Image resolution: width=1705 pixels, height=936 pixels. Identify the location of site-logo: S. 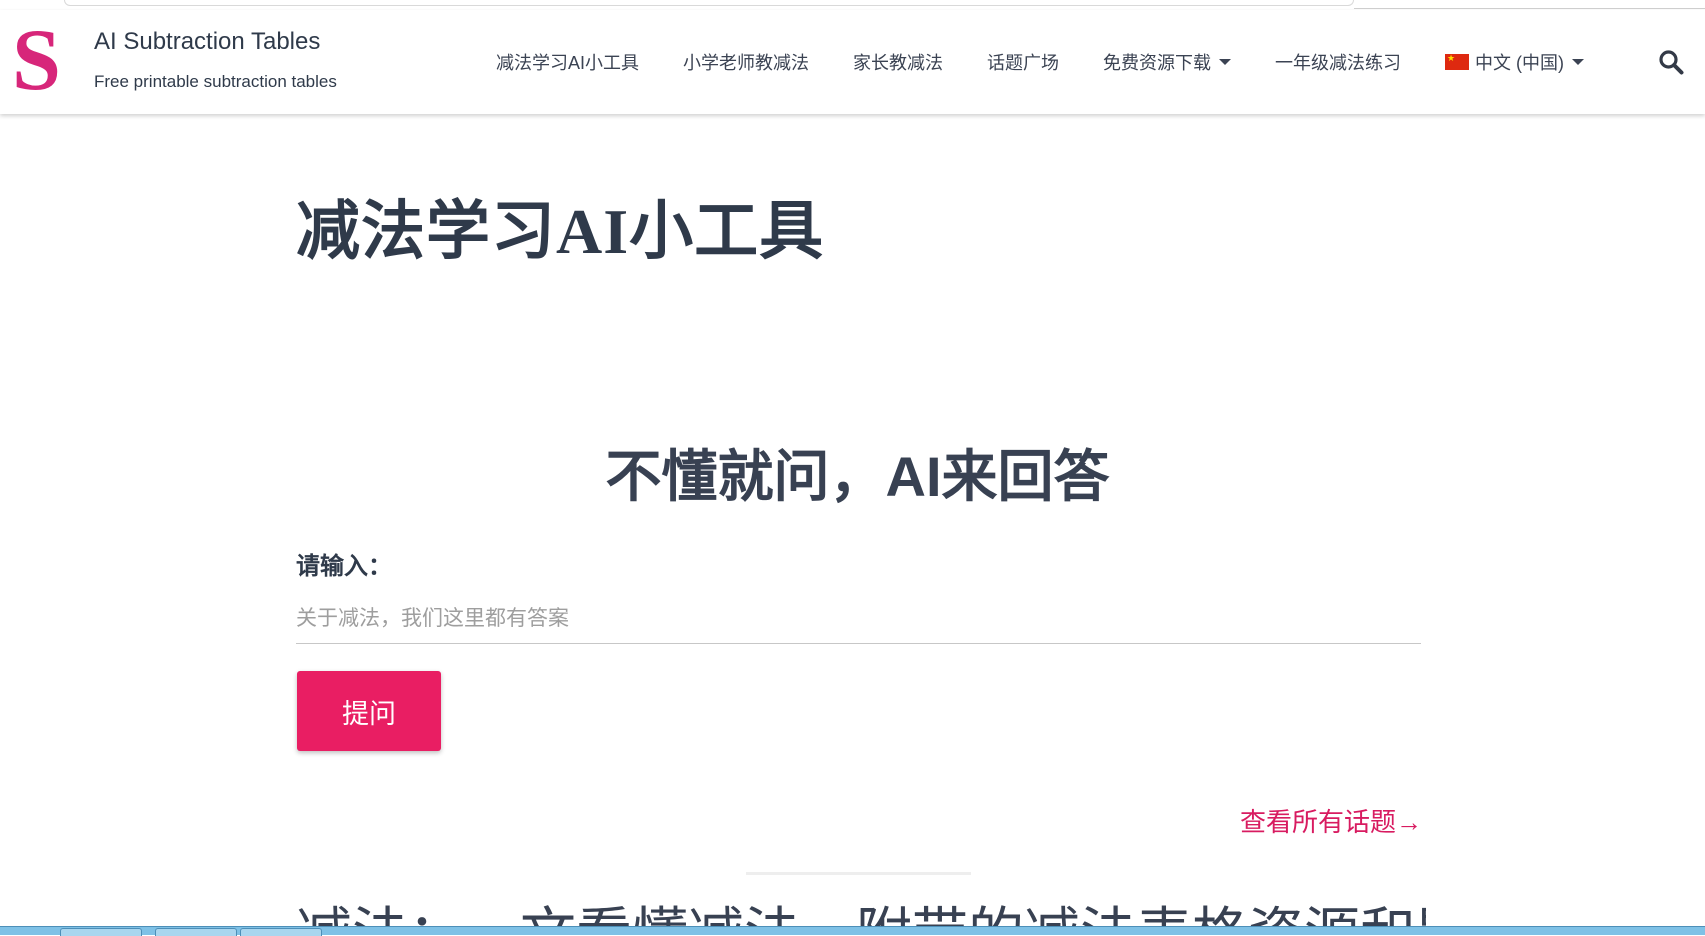
(42, 61).